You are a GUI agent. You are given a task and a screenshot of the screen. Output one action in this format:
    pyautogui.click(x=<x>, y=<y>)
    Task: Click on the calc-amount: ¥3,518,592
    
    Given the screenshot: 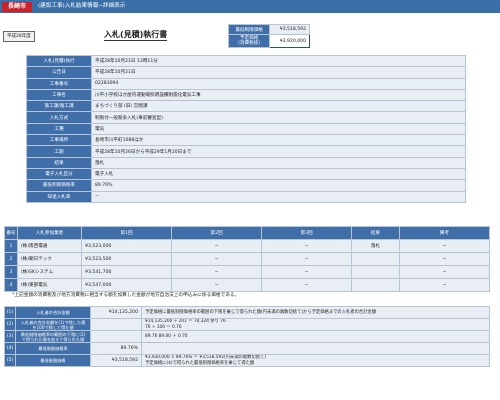 What is the action you would take?
    pyautogui.click(x=116, y=360)
    